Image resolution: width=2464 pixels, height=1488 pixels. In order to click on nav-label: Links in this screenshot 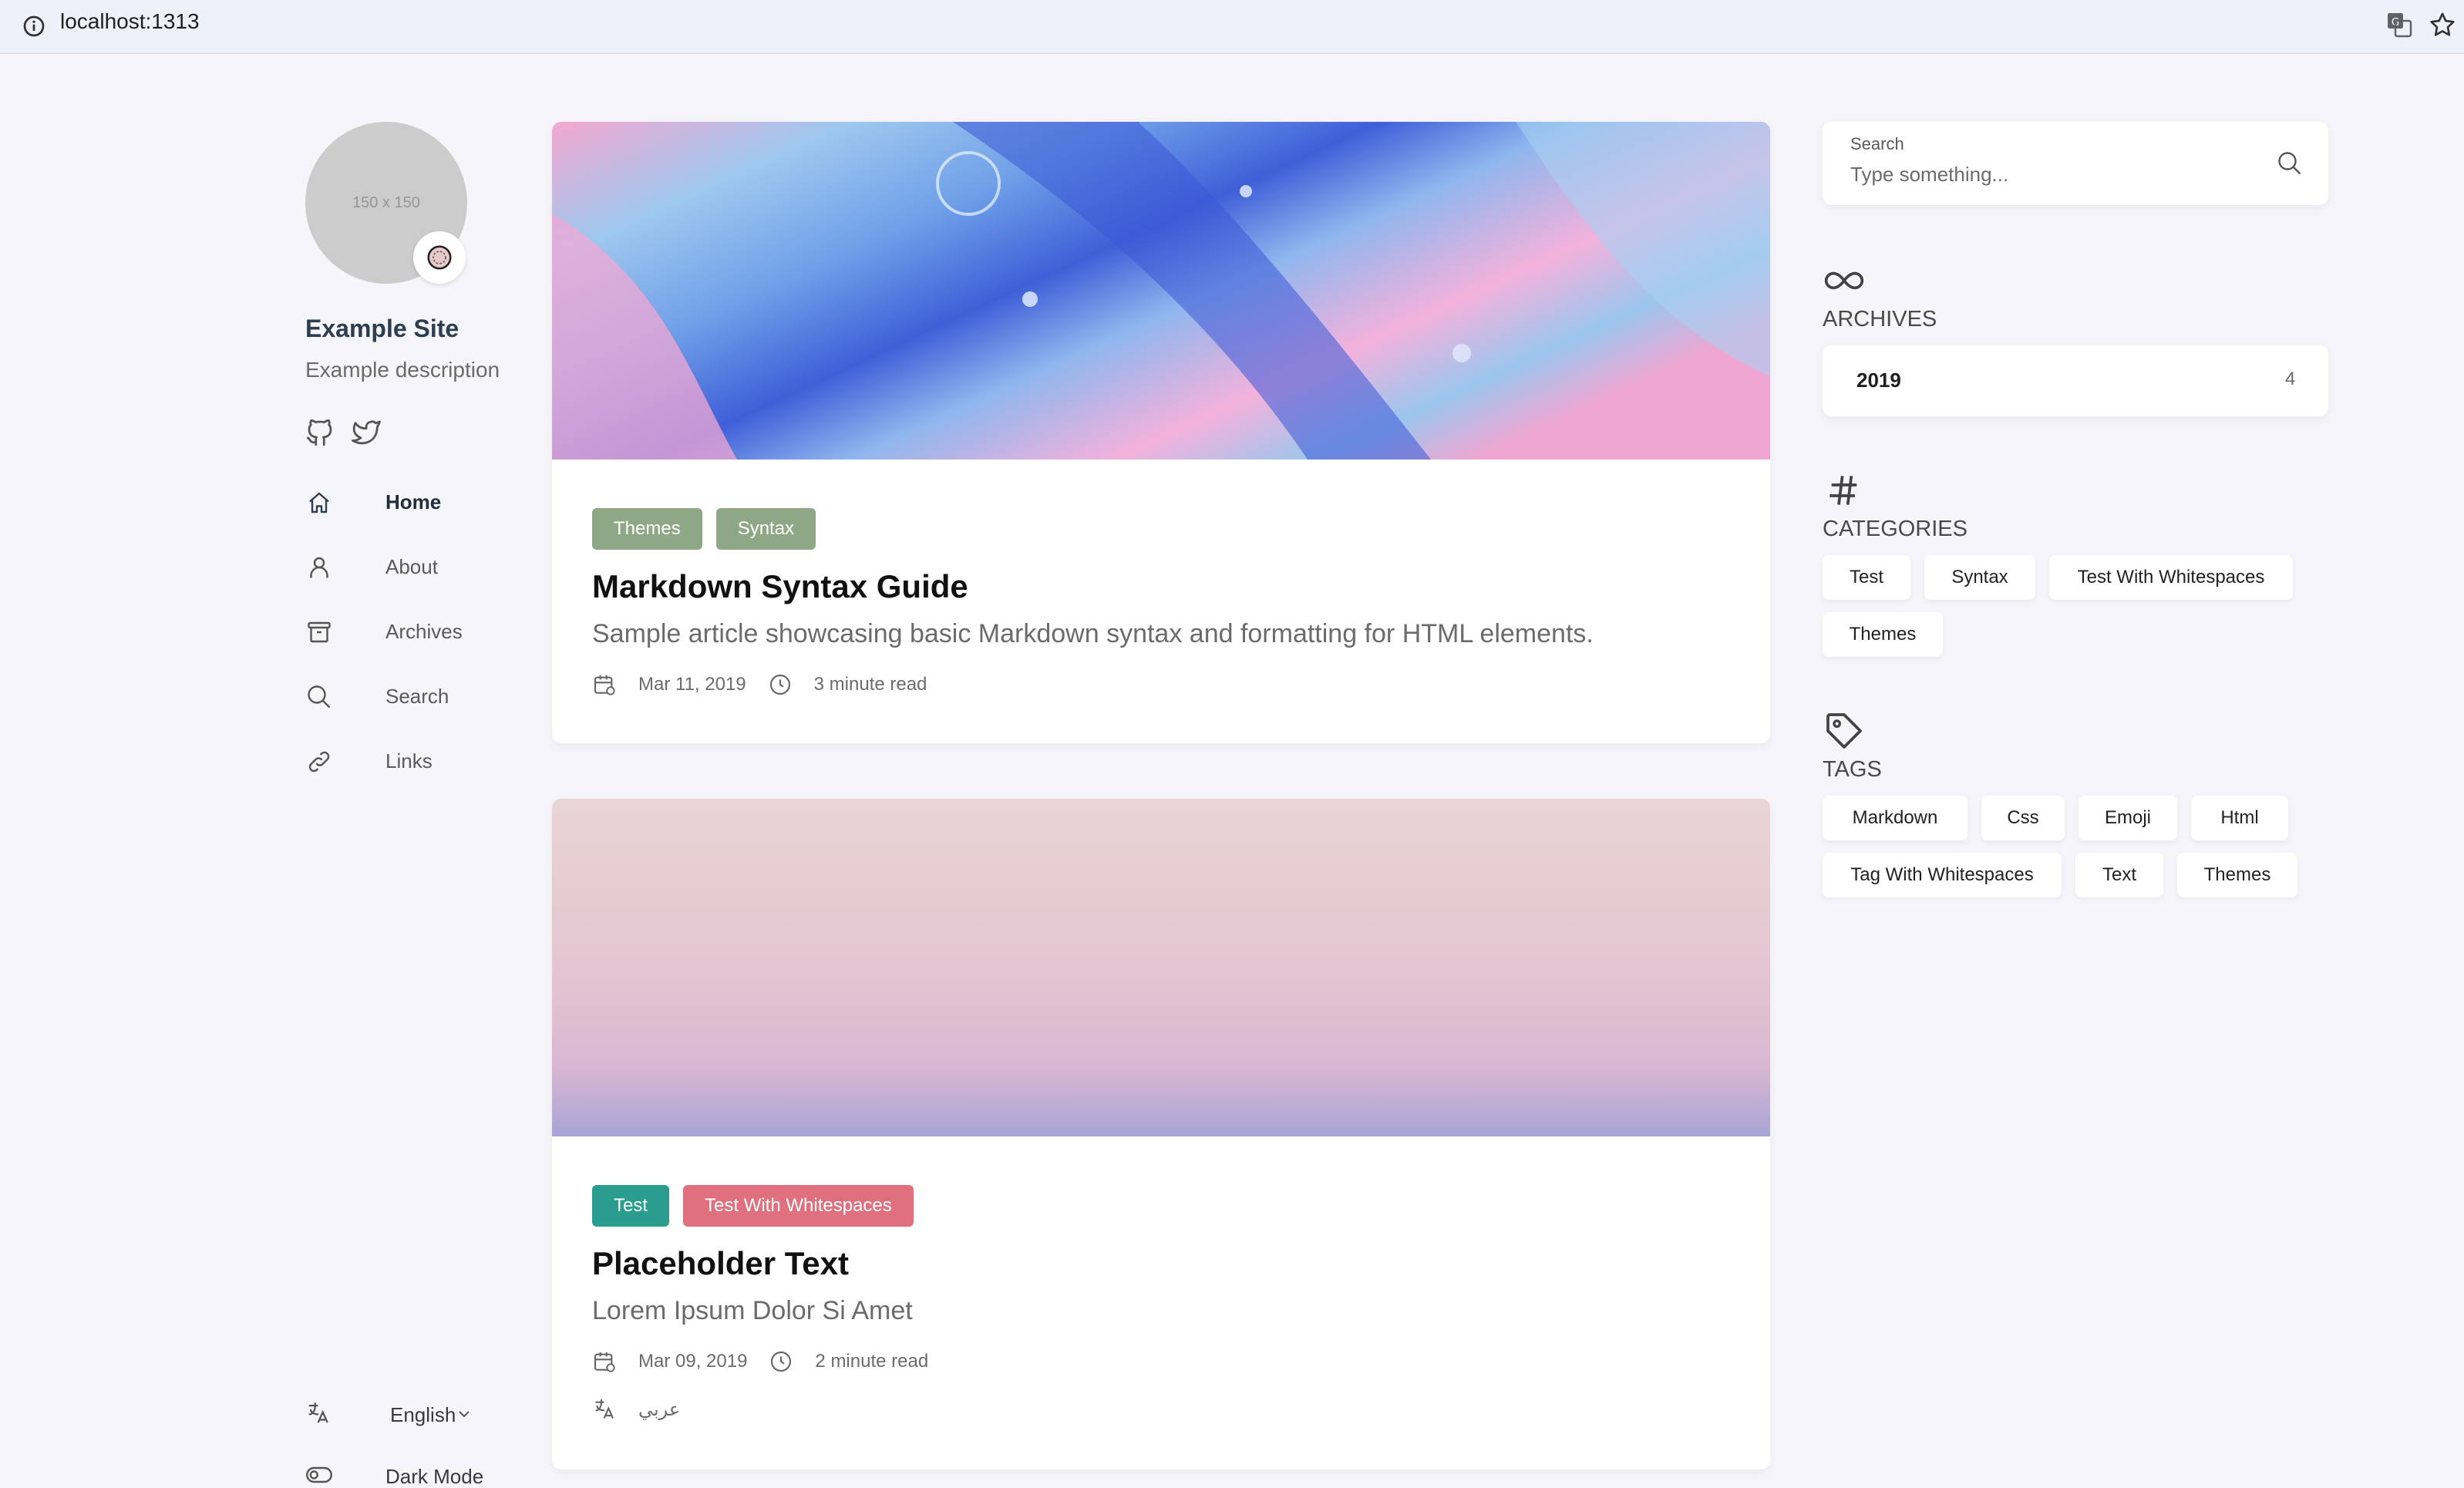, I will do `click(409, 761)`.